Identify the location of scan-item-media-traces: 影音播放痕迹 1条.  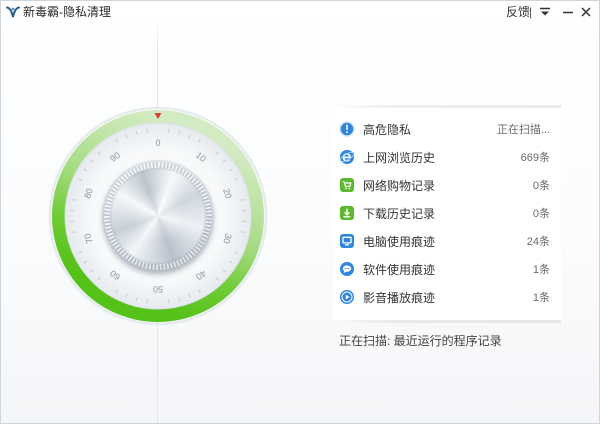
(447, 297).